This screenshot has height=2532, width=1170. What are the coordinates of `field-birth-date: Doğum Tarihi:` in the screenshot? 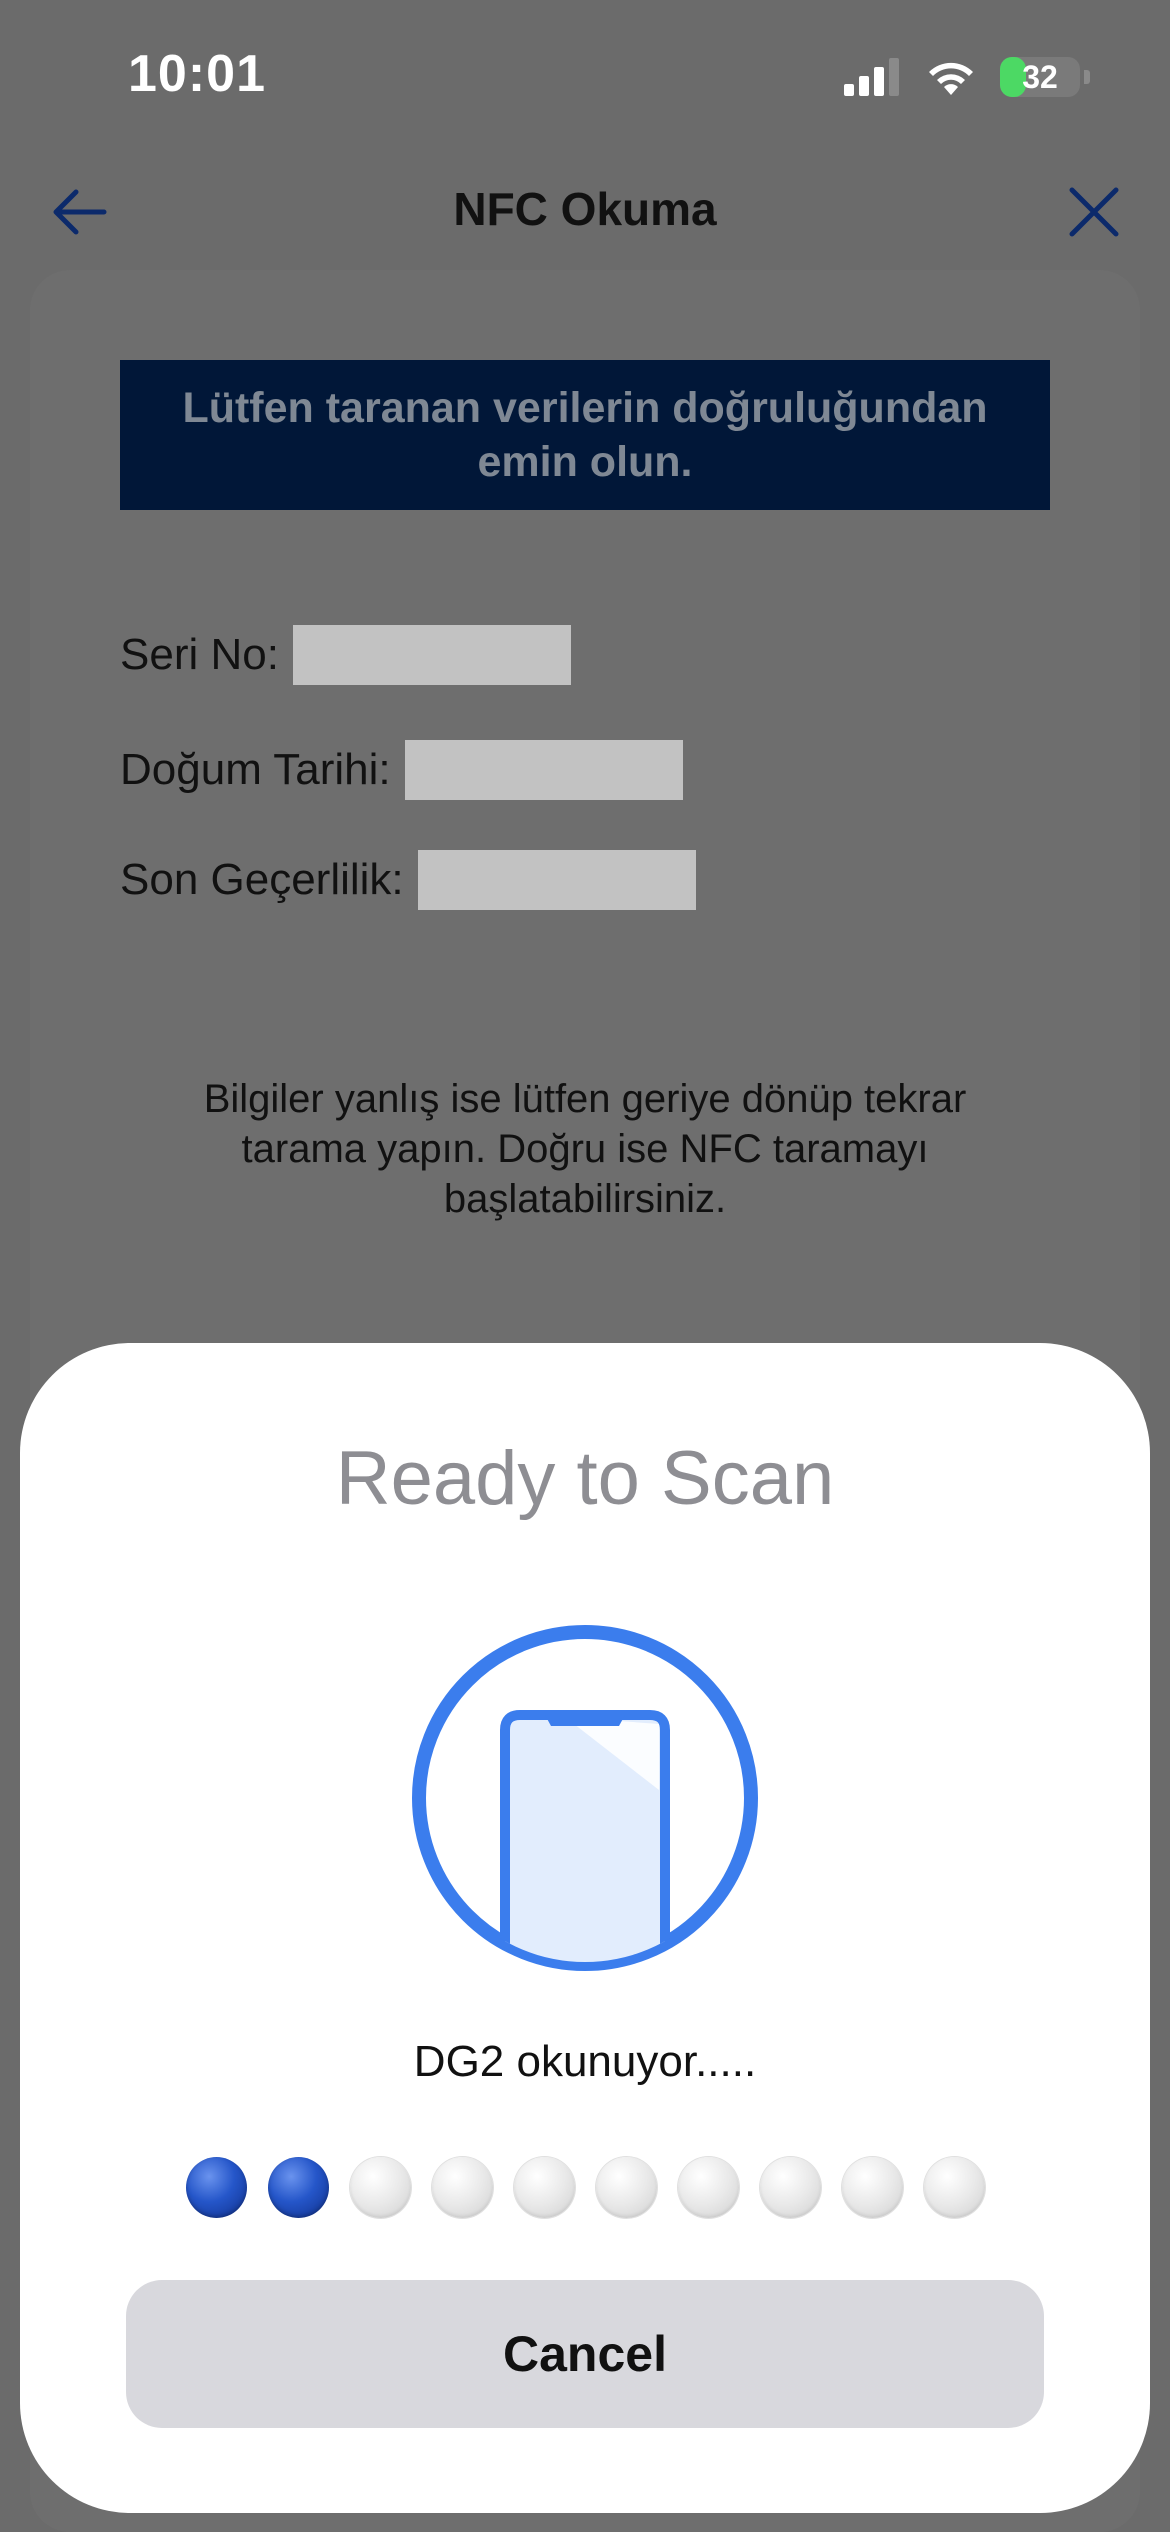 It's located at (401, 770).